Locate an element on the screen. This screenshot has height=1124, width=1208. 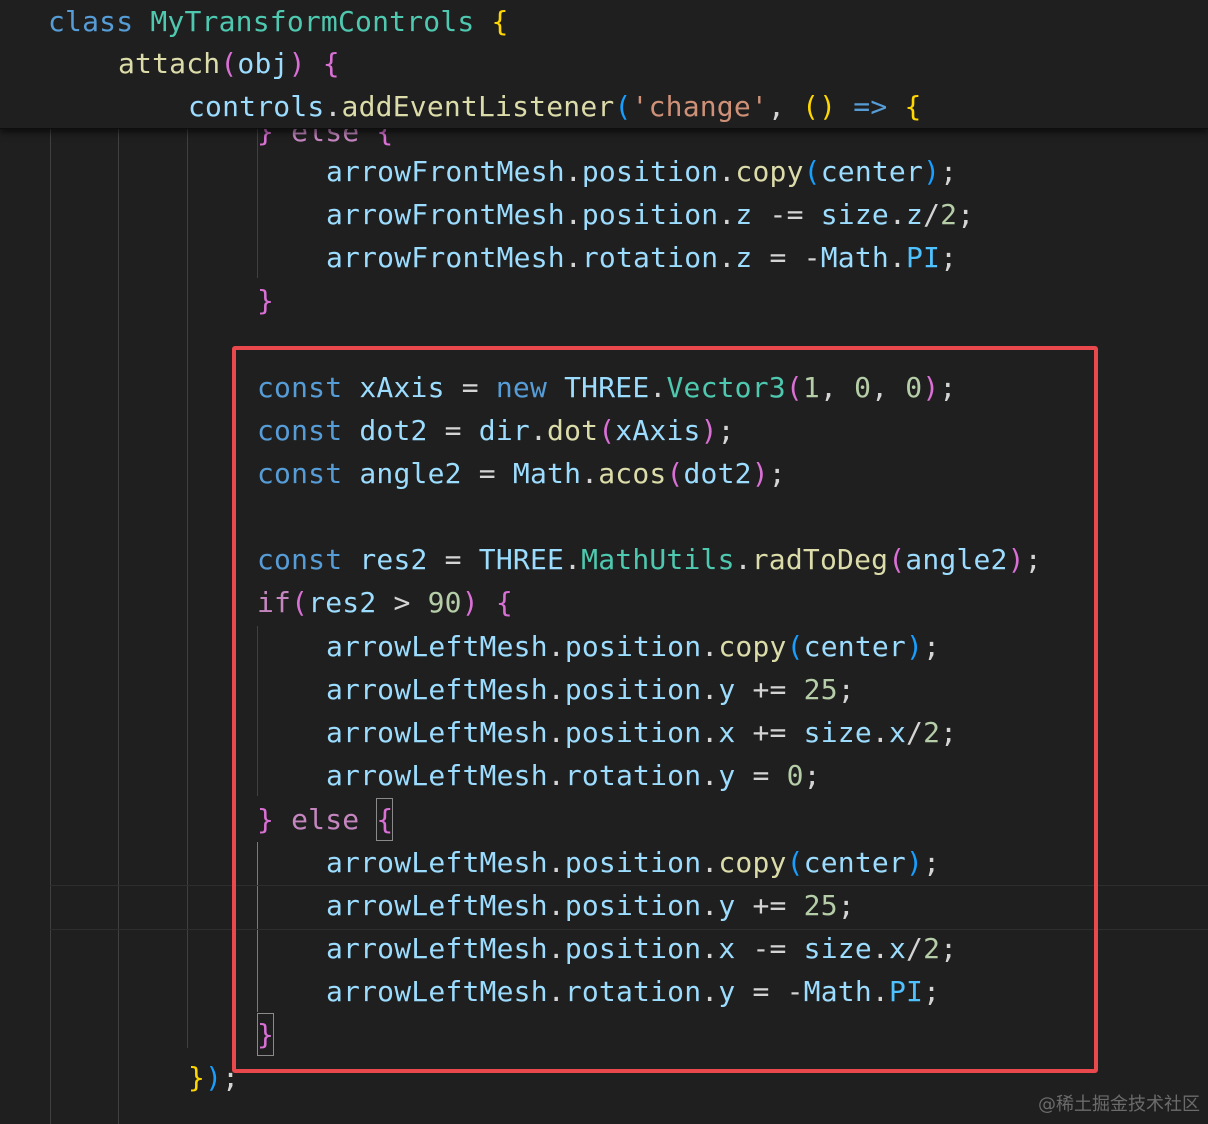
code-token: 'change' is located at coordinates (699, 106).